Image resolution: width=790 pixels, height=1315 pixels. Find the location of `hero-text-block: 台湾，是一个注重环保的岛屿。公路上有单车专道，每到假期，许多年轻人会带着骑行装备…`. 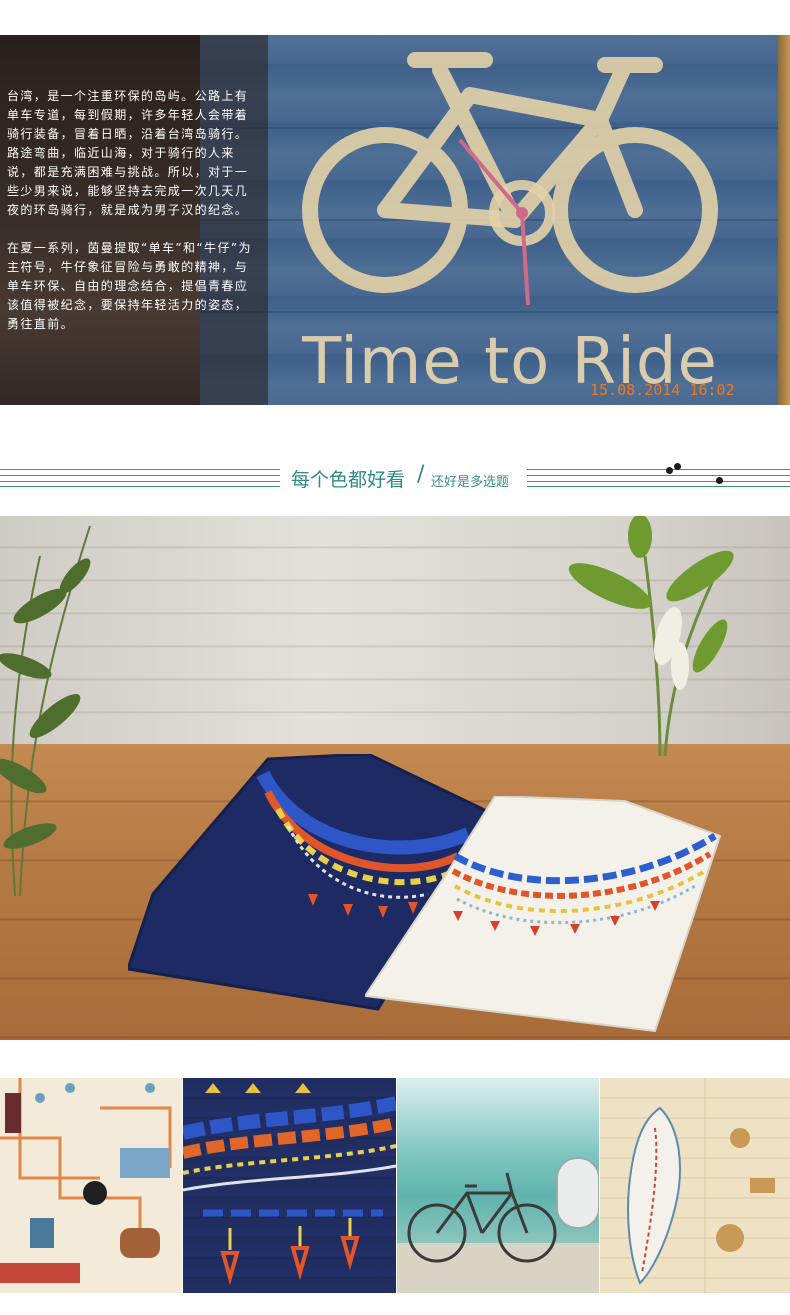

hero-text-block: 台湾，是一个注重环保的岛屿。公路上有单车专道，每到假期，许多年轻人会带着骑行装备… is located at coordinates (130, 220).